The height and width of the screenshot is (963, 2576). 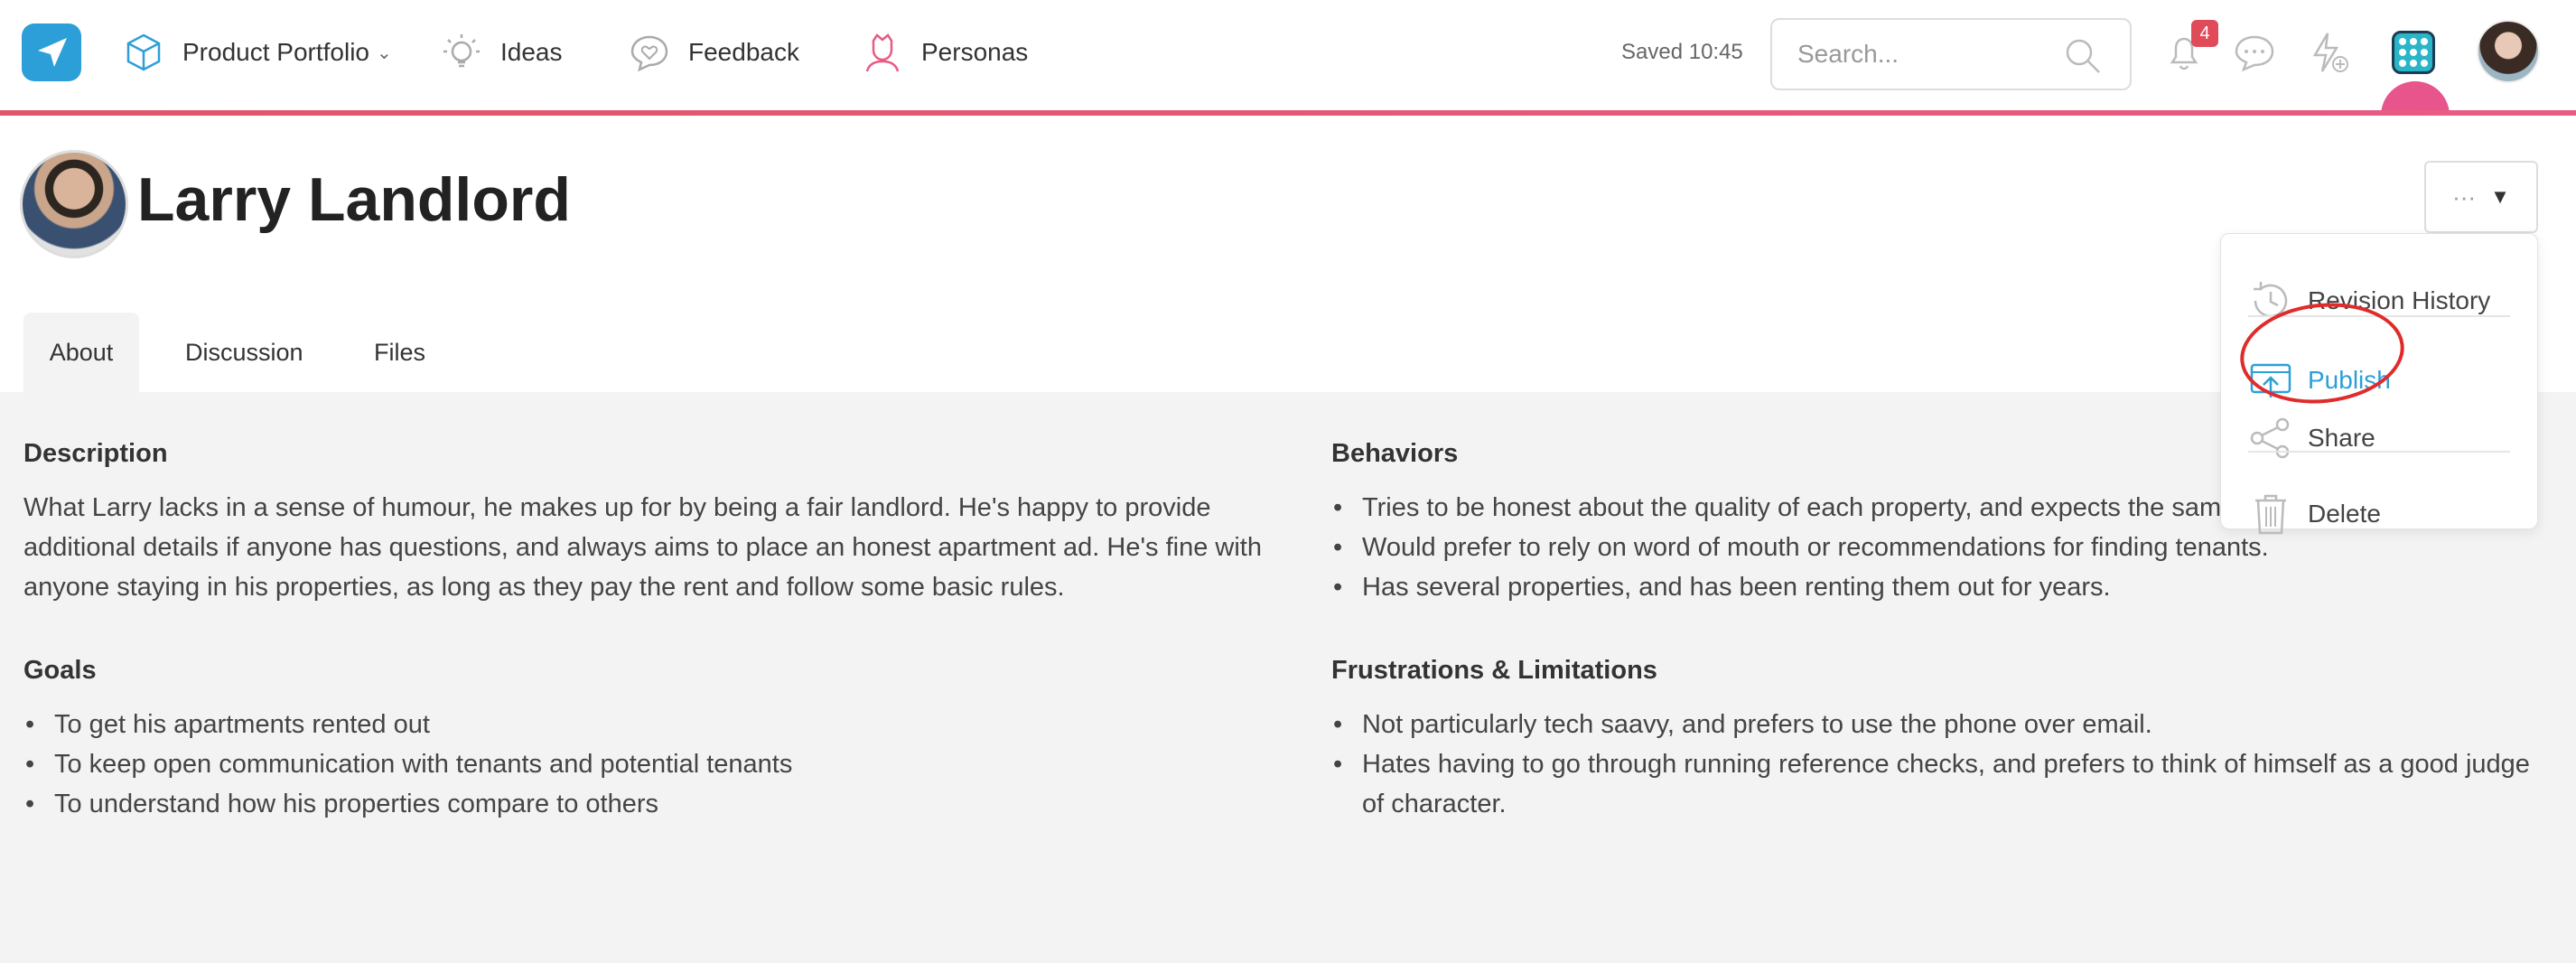 What do you see at coordinates (354, 200) in the screenshot?
I see `page-title: Larry Landlord` at bounding box center [354, 200].